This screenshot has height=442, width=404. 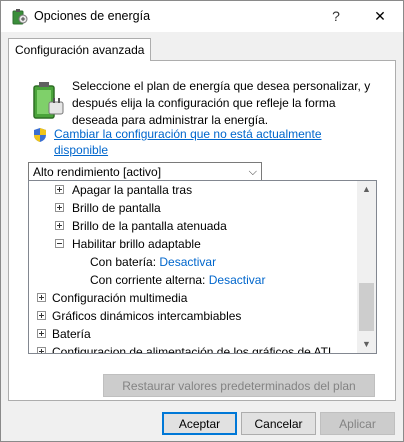 What do you see at coordinates (153, 262) in the screenshot?
I see `setting-on-battery: Con batería: Desactivar` at bounding box center [153, 262].